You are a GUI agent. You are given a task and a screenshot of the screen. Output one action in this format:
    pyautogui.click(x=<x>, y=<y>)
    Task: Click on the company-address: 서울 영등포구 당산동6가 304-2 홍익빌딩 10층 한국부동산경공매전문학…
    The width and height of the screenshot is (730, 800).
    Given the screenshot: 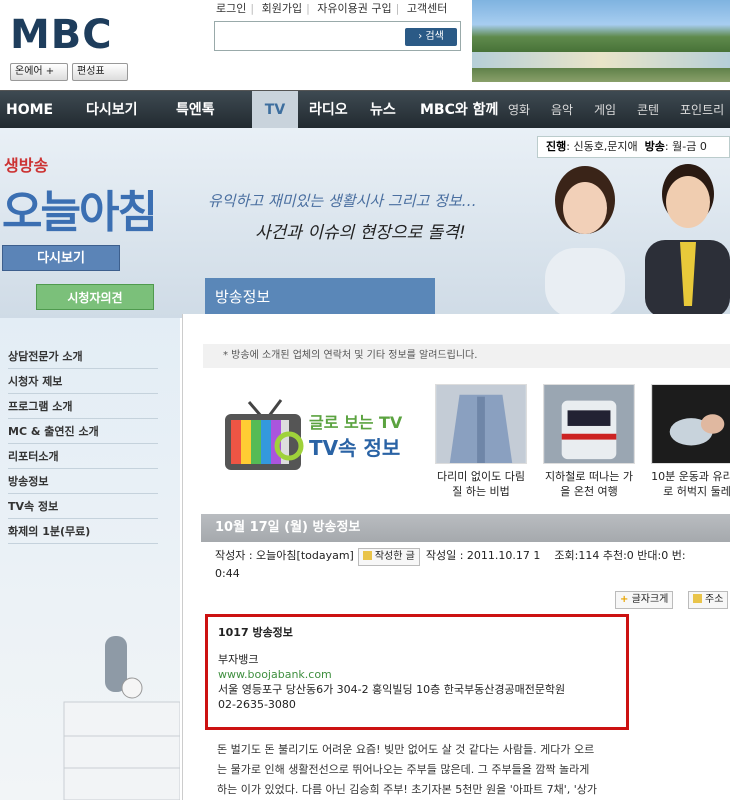 What is the action you would take?
    pyautogui.click(x=392, y=689)
    